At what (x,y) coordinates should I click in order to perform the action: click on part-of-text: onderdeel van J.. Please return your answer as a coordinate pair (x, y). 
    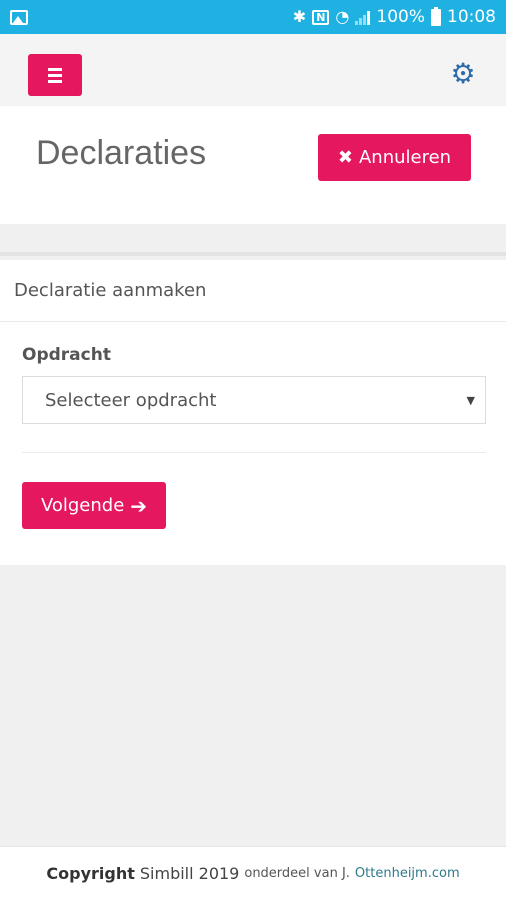
    Looking at the image, I should click on (297, 873).